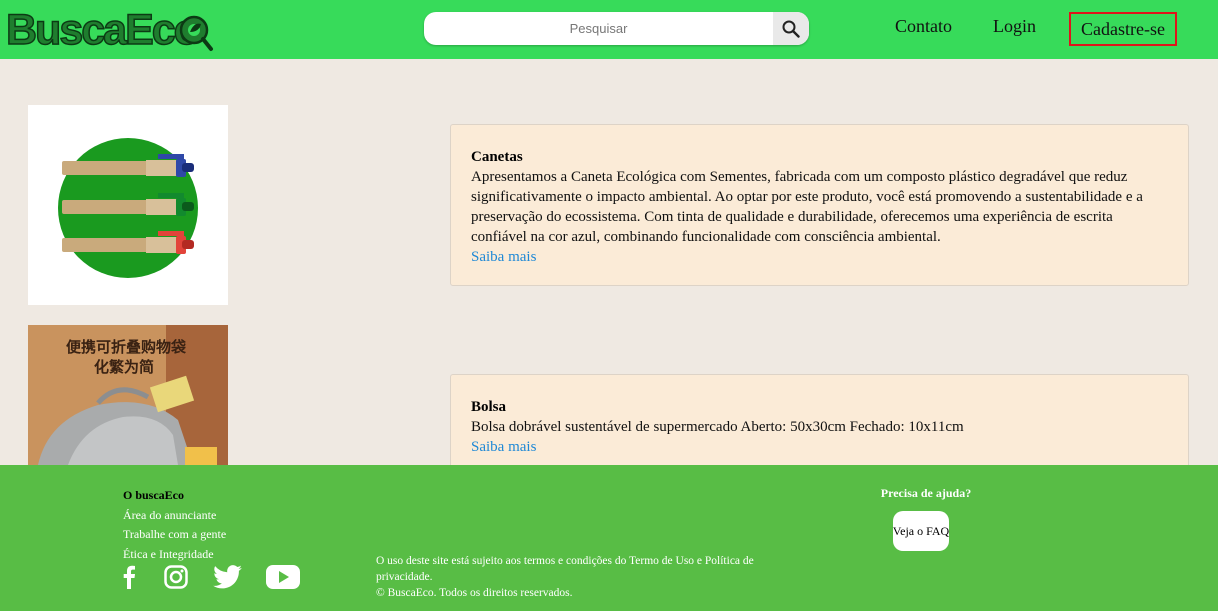  I want to click on bag-illustration: 便携可折叠购物袋 化繁为简, so click(128, 395).